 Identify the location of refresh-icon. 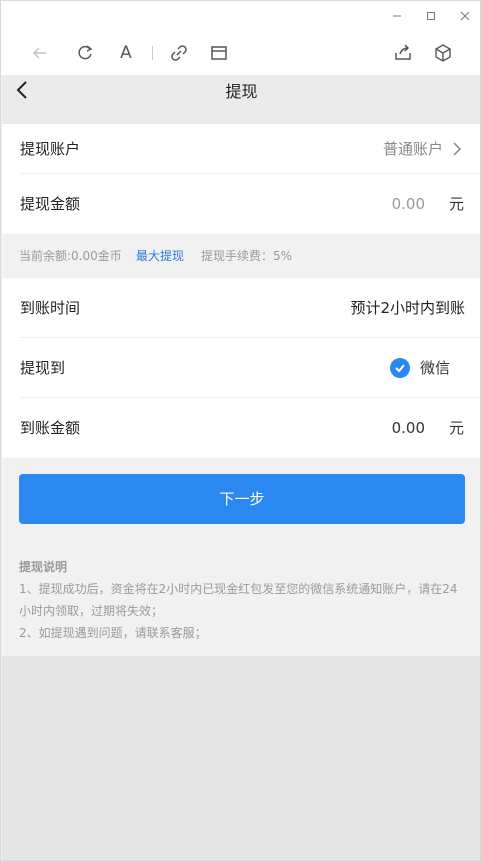
(85, 52).